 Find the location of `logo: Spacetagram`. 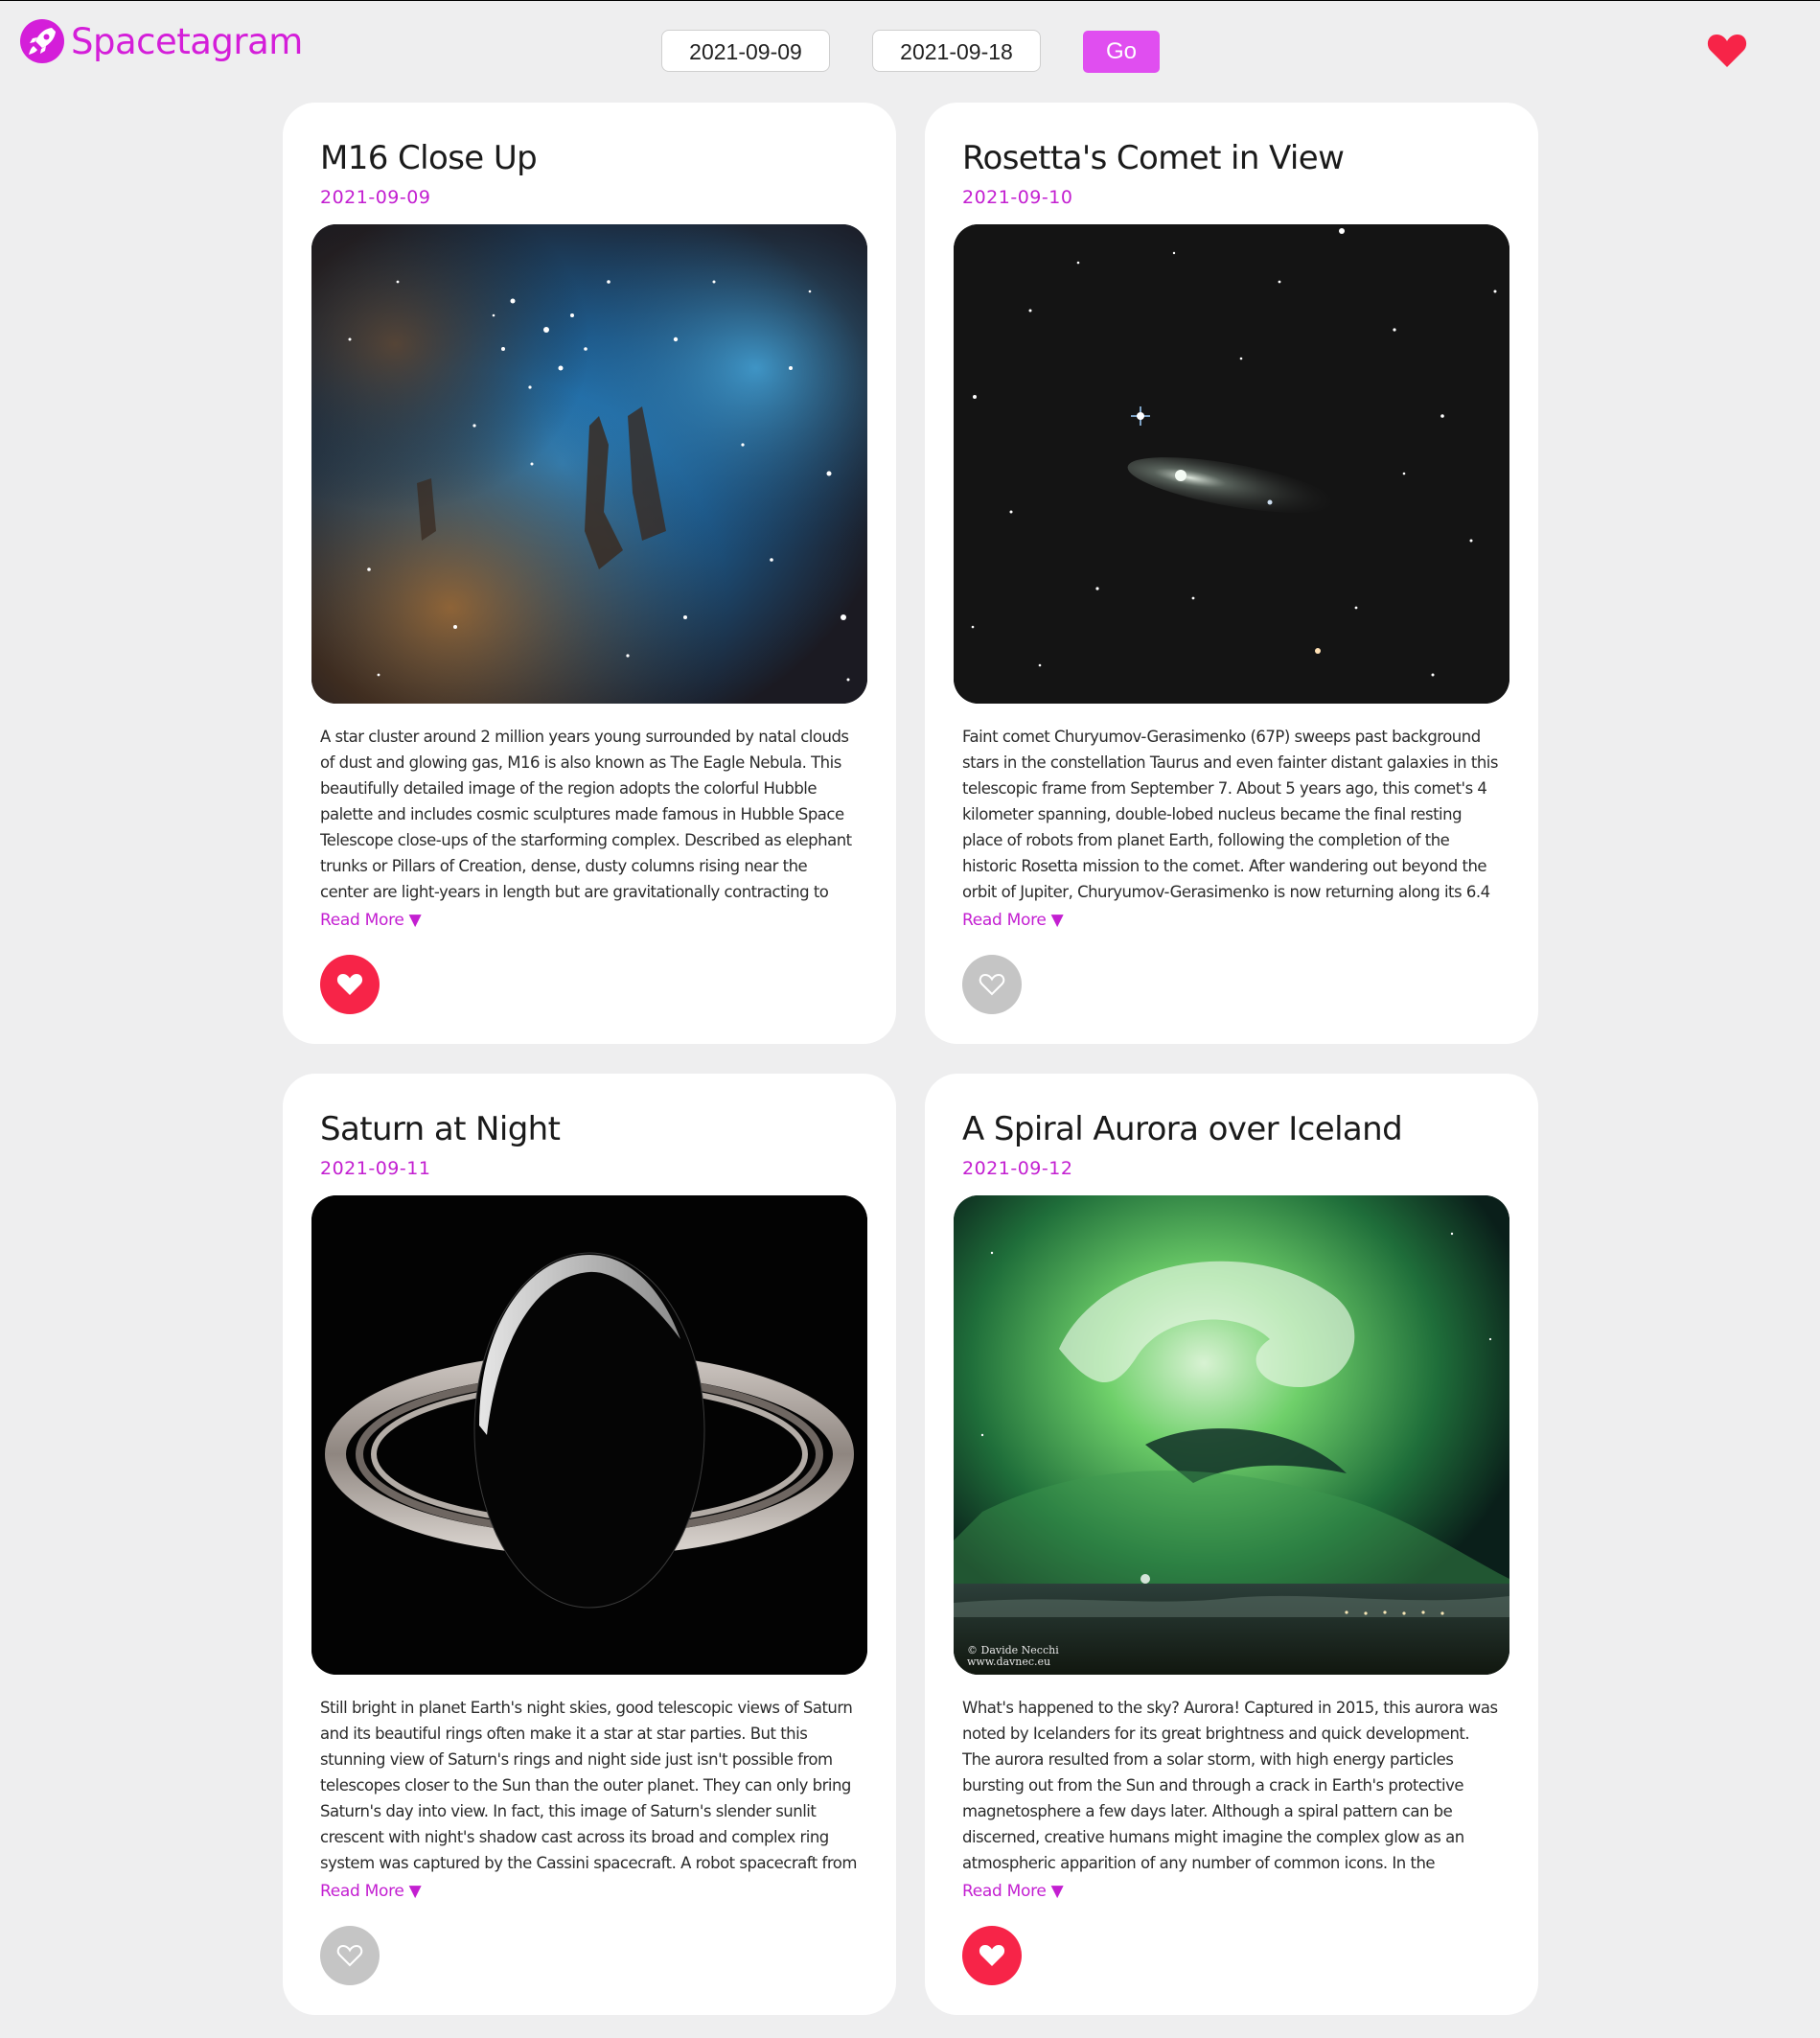

logo: Spacetagram is located at coordinates (161, 41).